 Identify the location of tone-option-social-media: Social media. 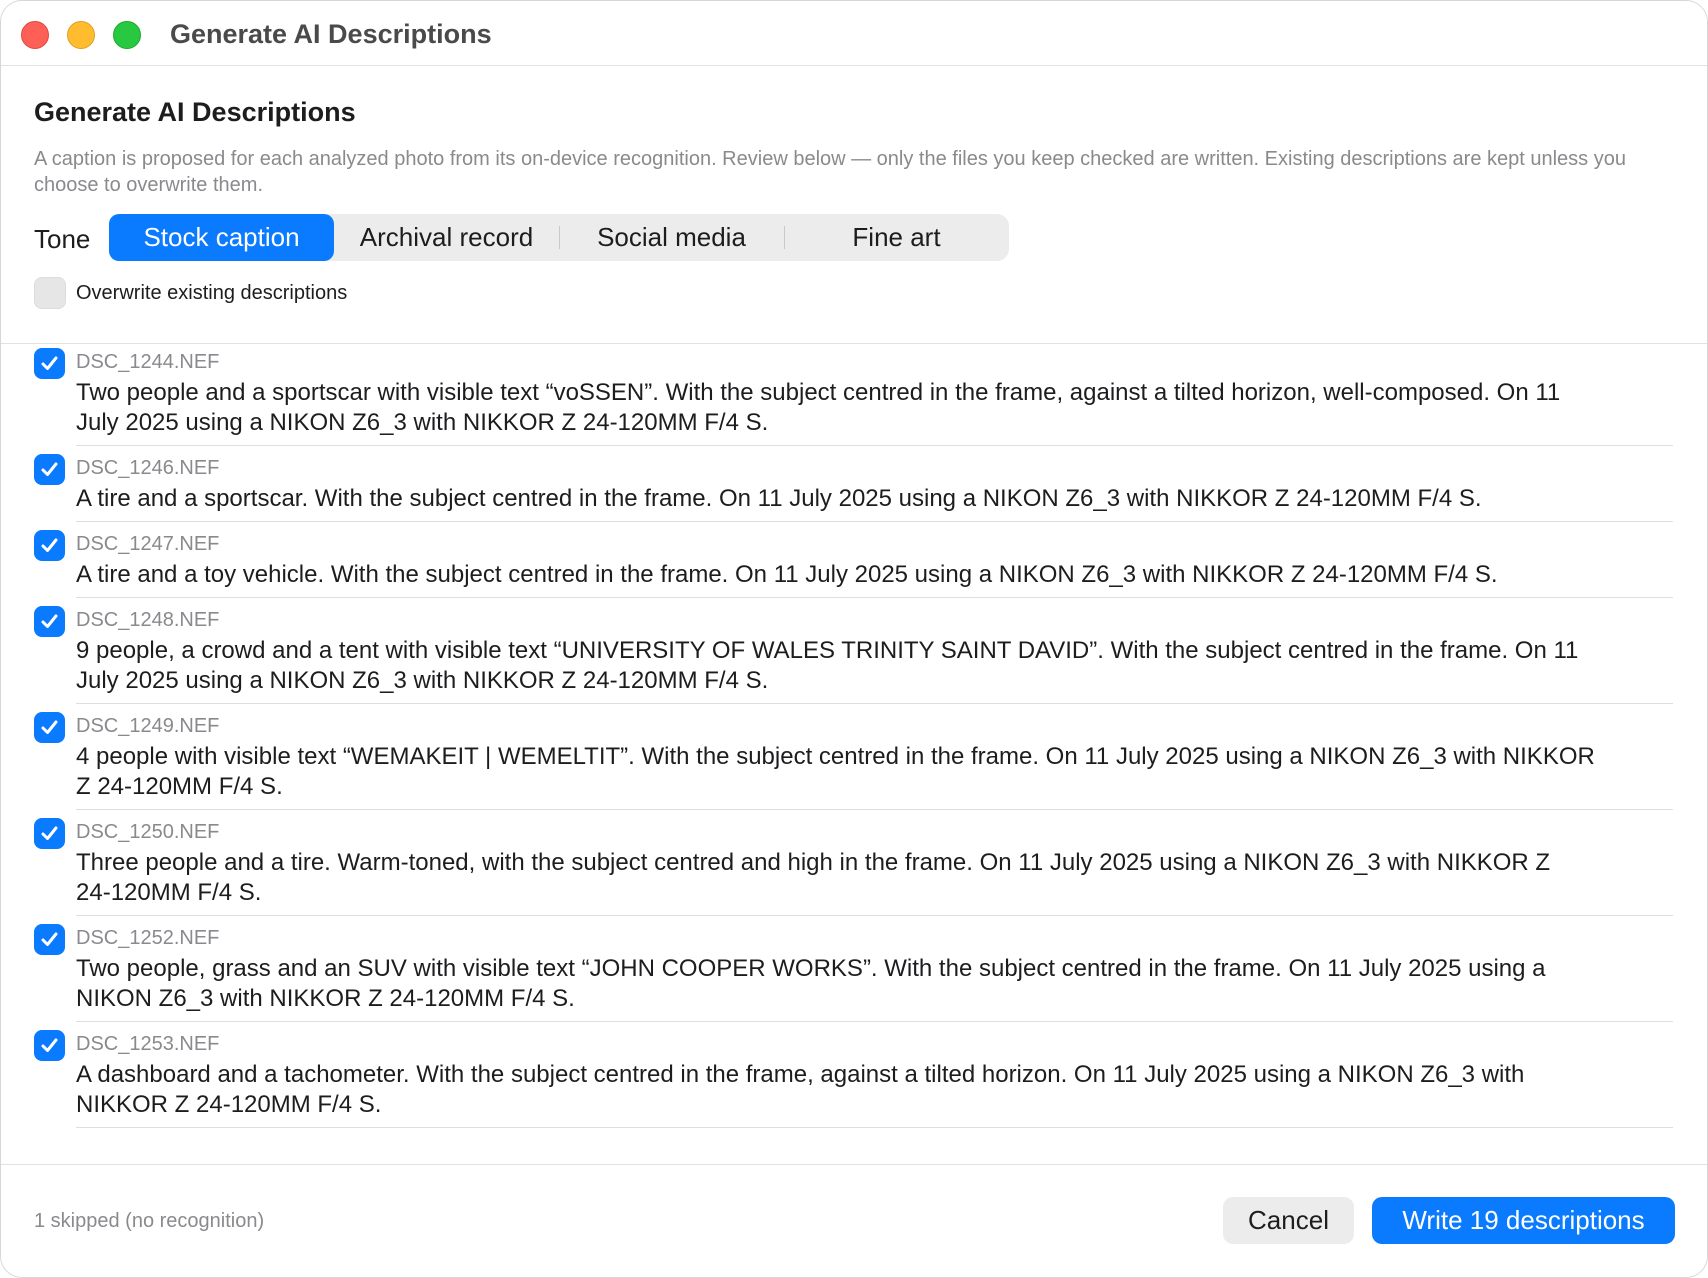
(671, 237).